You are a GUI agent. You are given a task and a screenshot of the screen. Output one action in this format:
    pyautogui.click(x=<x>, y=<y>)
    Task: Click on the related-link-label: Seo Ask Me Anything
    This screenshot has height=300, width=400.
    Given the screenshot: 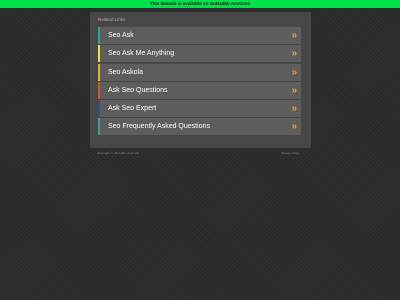 What is the action you would take?
    pyautogui.click(x=141, y=54)
    